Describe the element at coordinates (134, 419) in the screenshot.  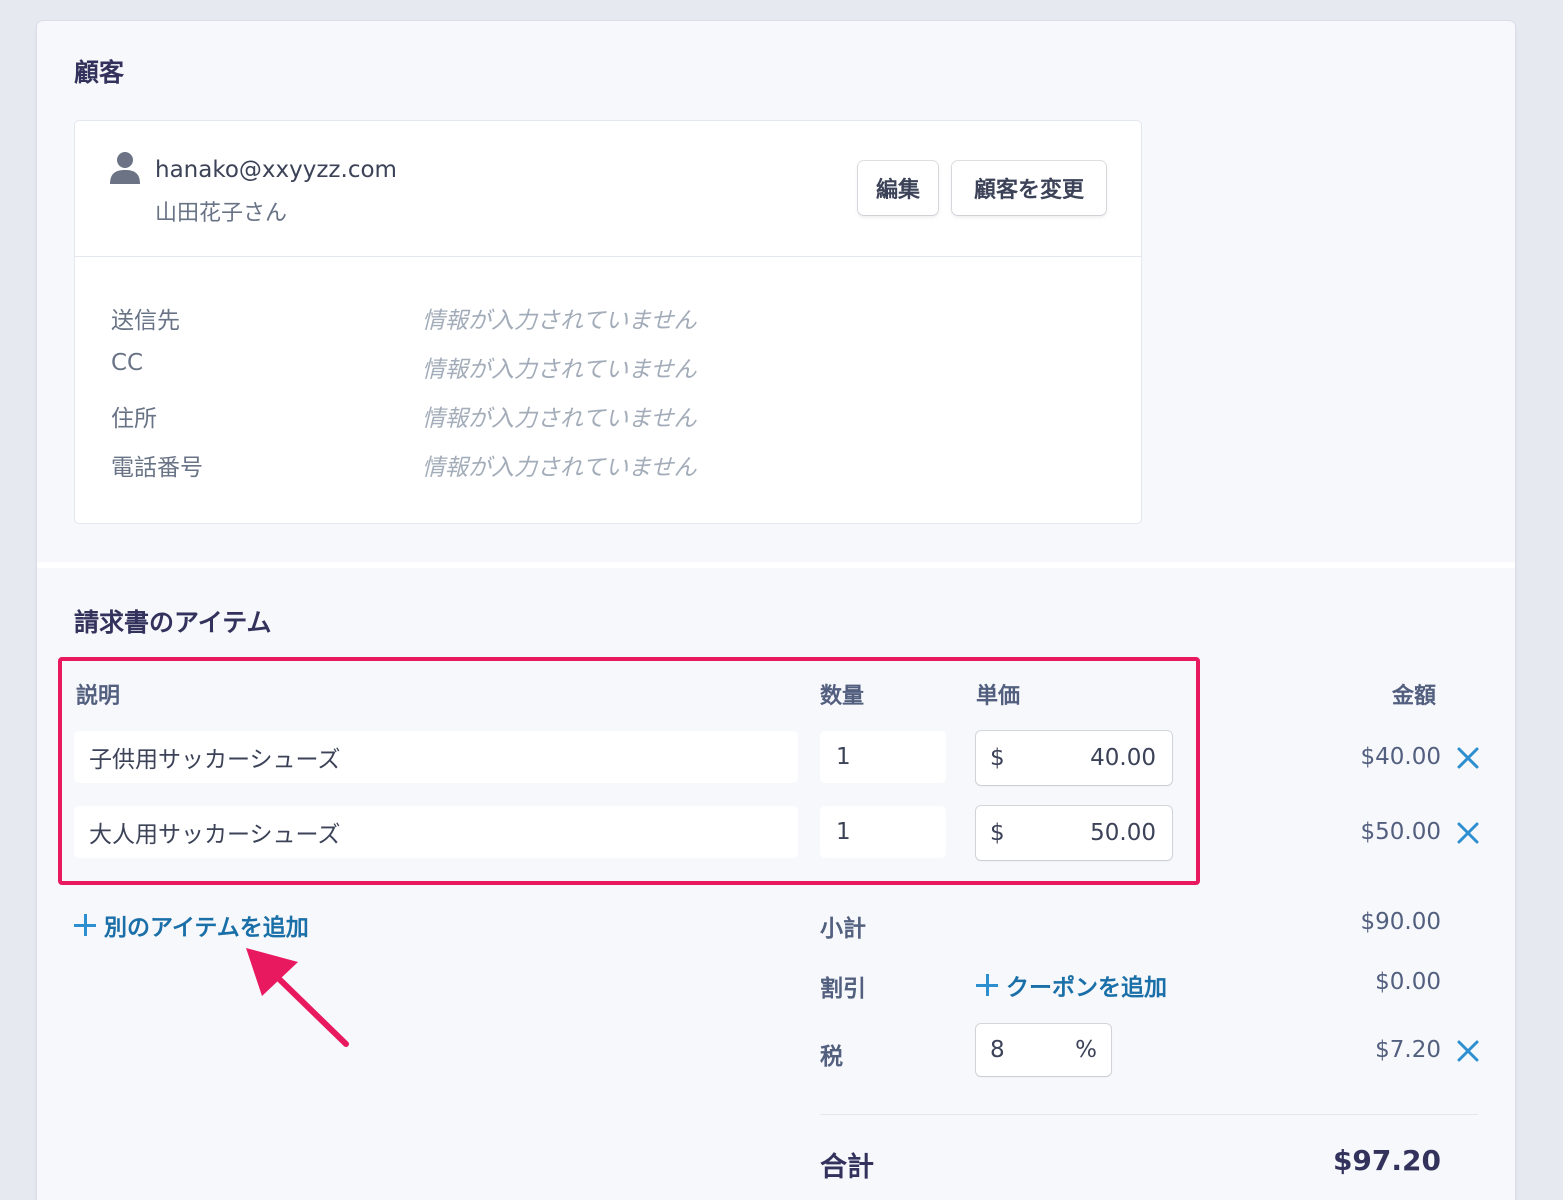
I see `address-label: 住所` at that location.